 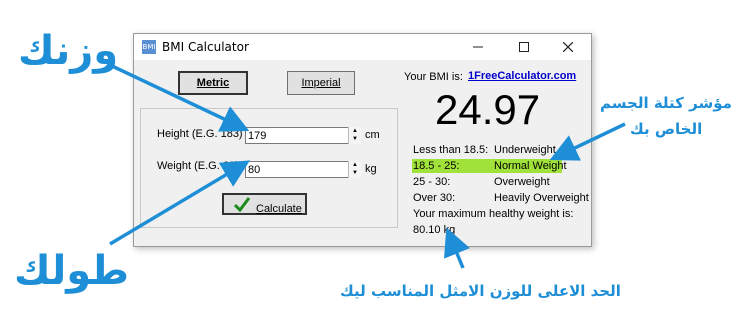 What do you see at coordinates (180, 98) in the screenshot?
I see `arrow-weight` at bounding box center [180, 98].